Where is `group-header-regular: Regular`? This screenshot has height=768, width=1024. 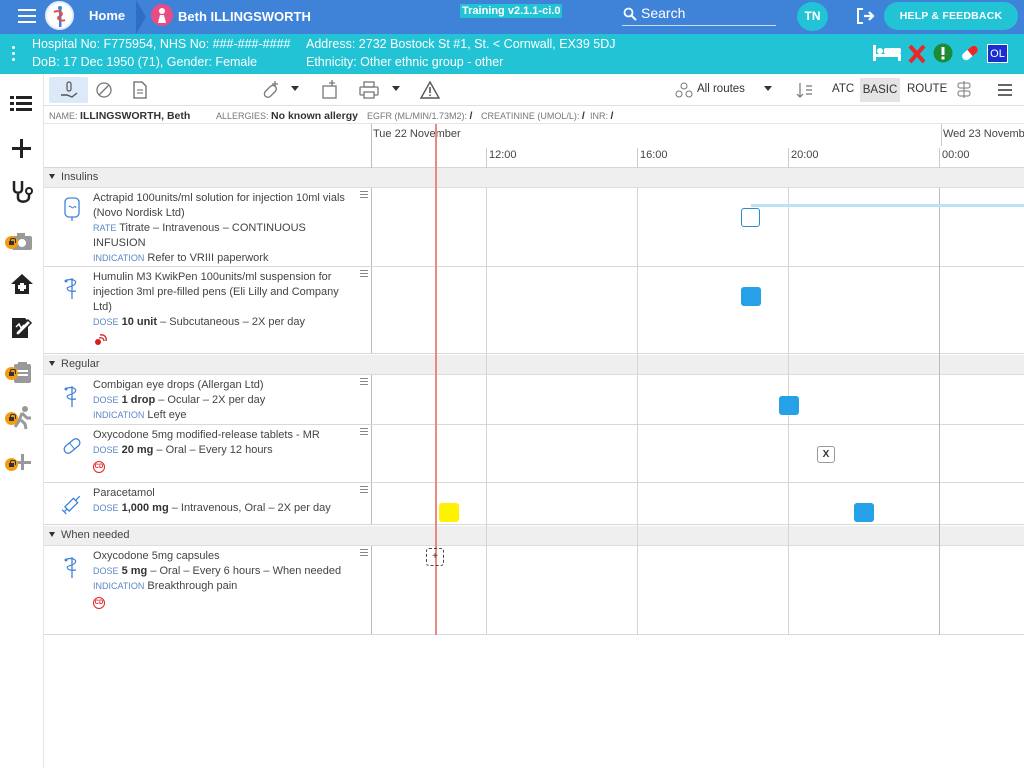
group-header-regular: Regular is located at coordinates (534, 365).